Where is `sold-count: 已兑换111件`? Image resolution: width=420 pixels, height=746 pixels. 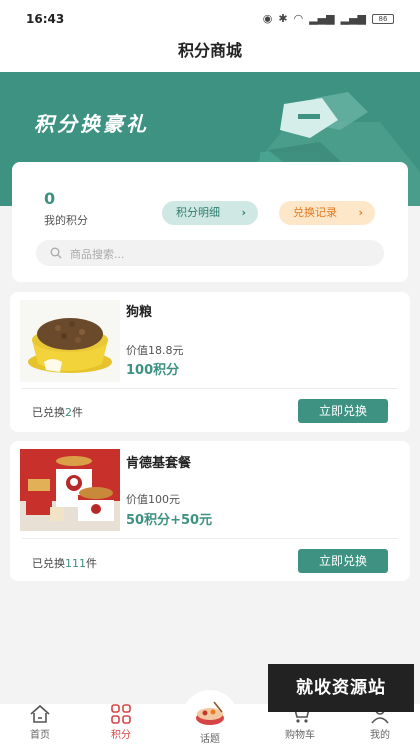
sold-count: 已兑换111件 is located at coordinates (64, 563).